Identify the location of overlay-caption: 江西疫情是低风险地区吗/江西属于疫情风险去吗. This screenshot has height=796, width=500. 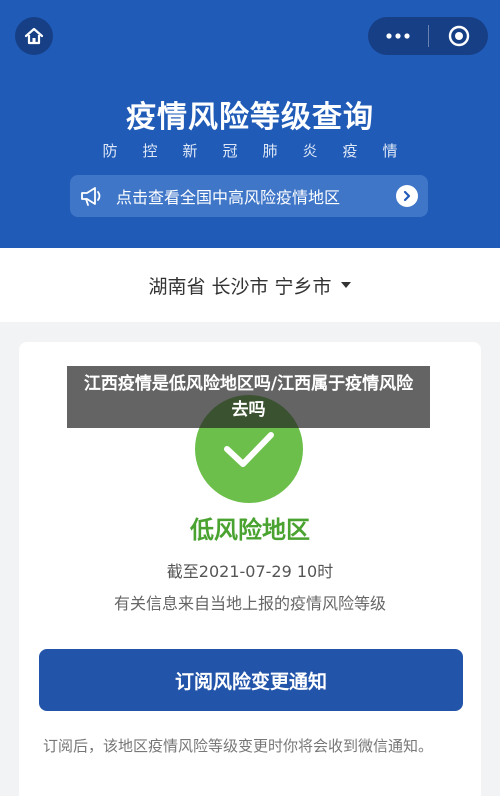
(248, 397).